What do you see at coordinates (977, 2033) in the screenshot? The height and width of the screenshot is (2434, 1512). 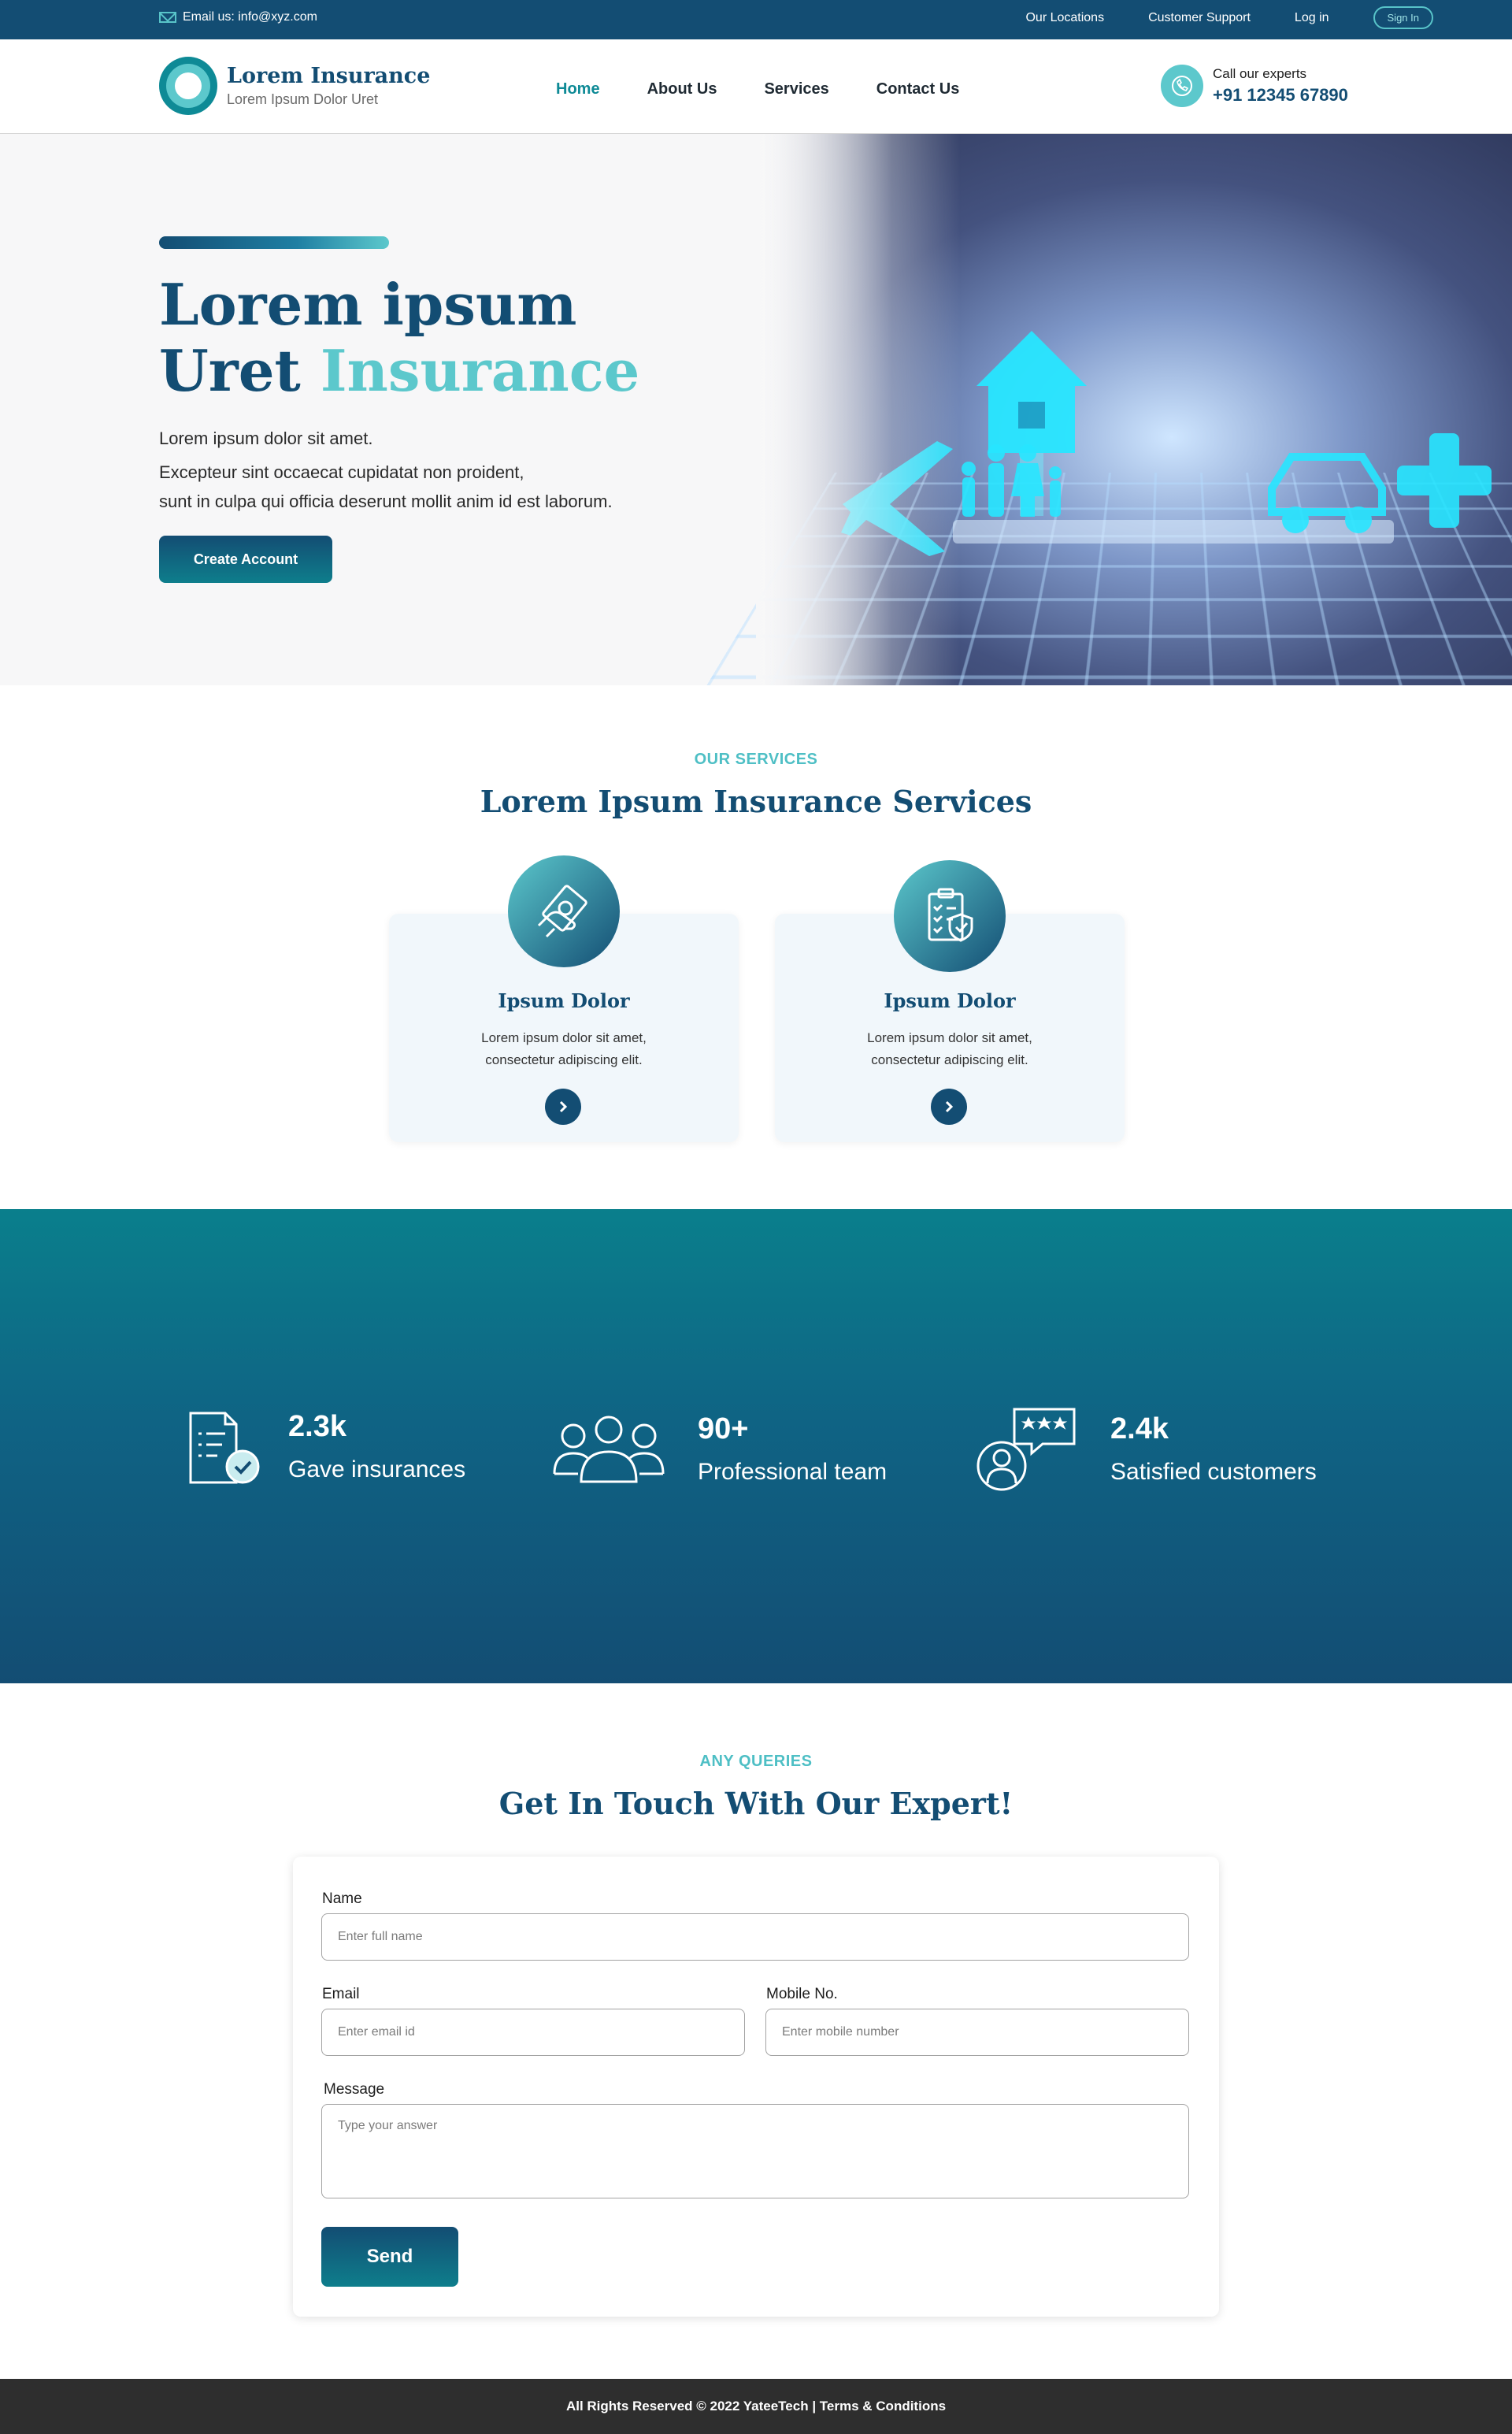 I see `mobile-input` at bounding box center [977, 2033].